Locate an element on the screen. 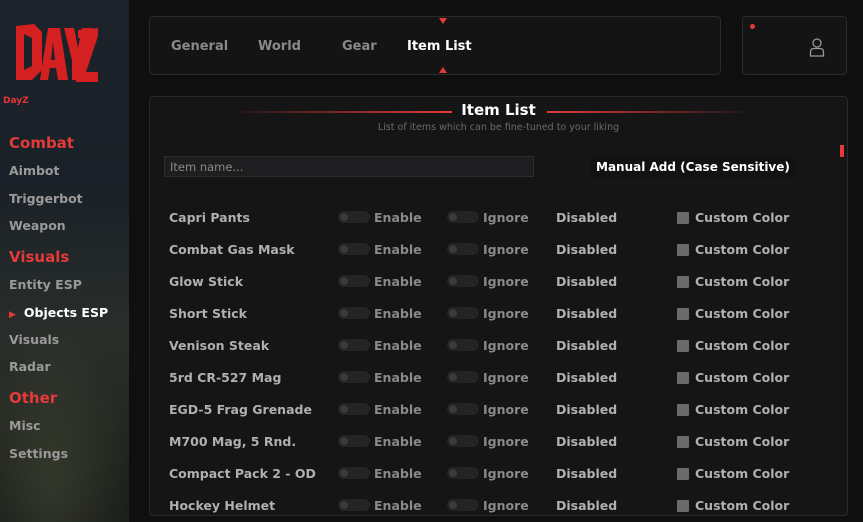 Image resolution: width=863 pixels, height=522 pixels. section-visuals: Visuals is located at coordinates (39, 257).